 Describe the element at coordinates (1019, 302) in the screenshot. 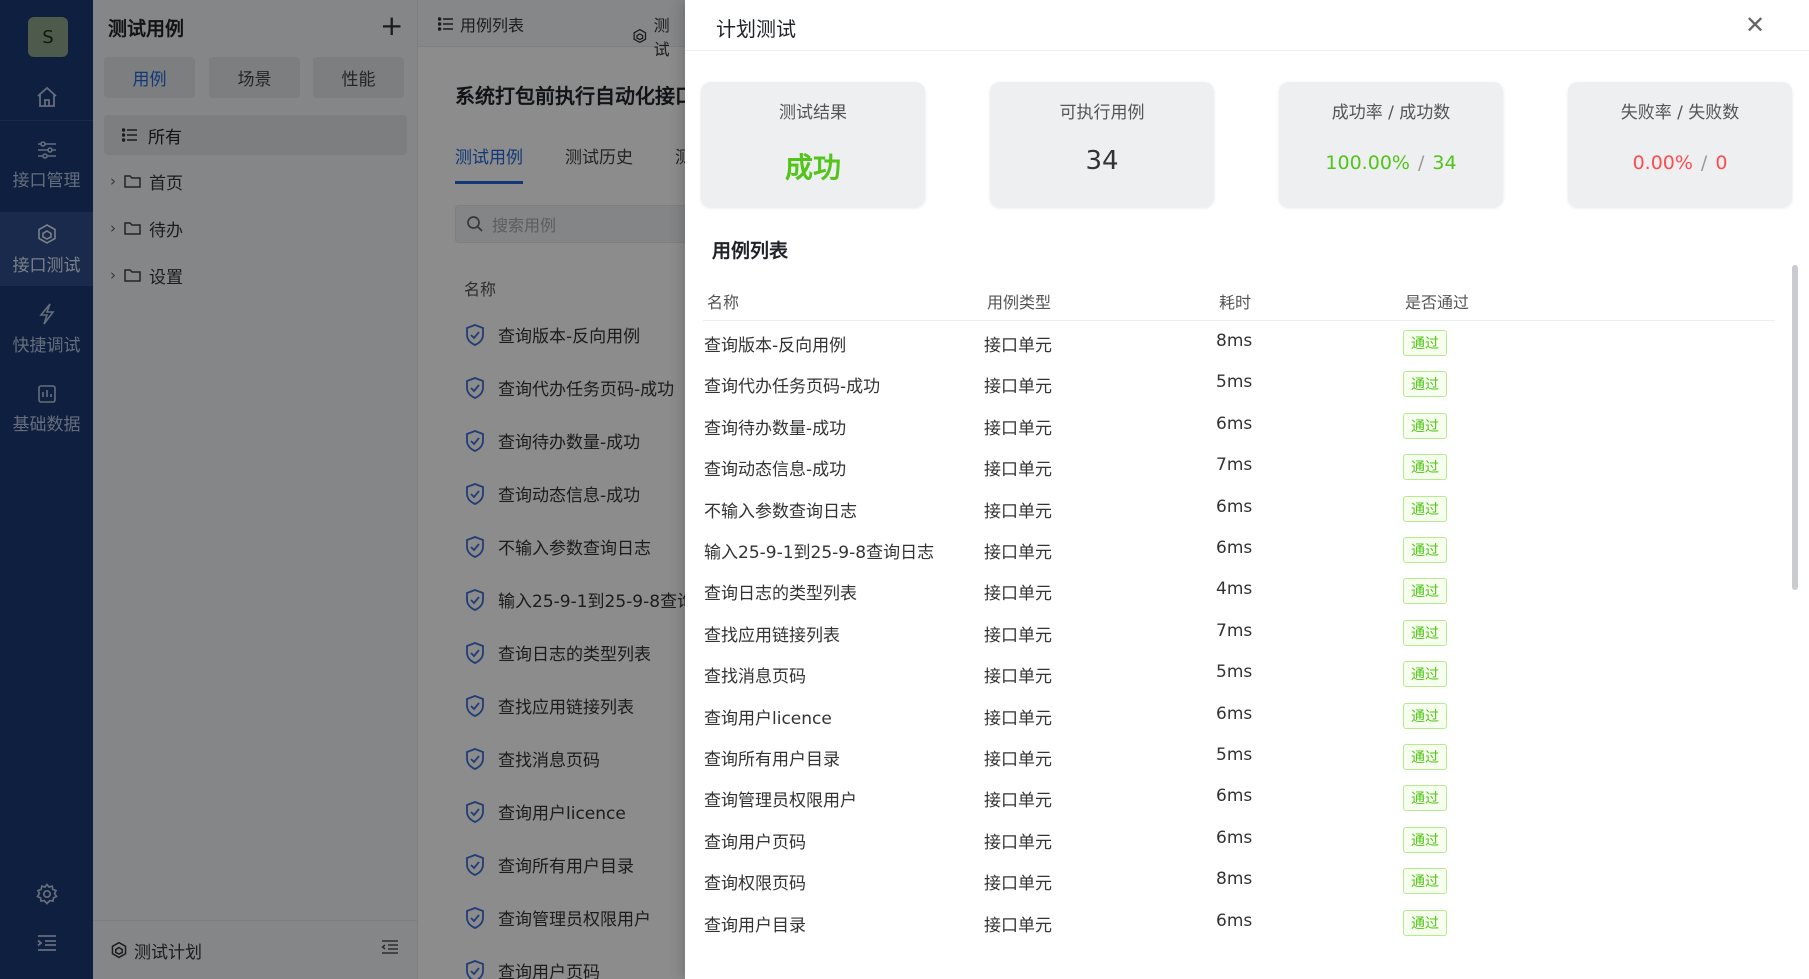

I see `column-header: 用例类型` at that location.